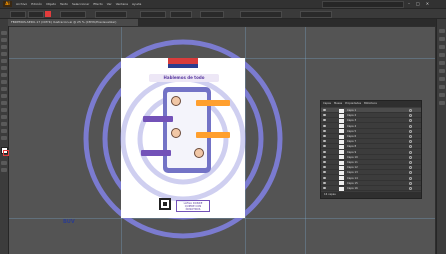  What do you see at coordinates (371, 188) in the screenshot?
I see `layer-row: Capa 16` at bounding box center [371, 188].